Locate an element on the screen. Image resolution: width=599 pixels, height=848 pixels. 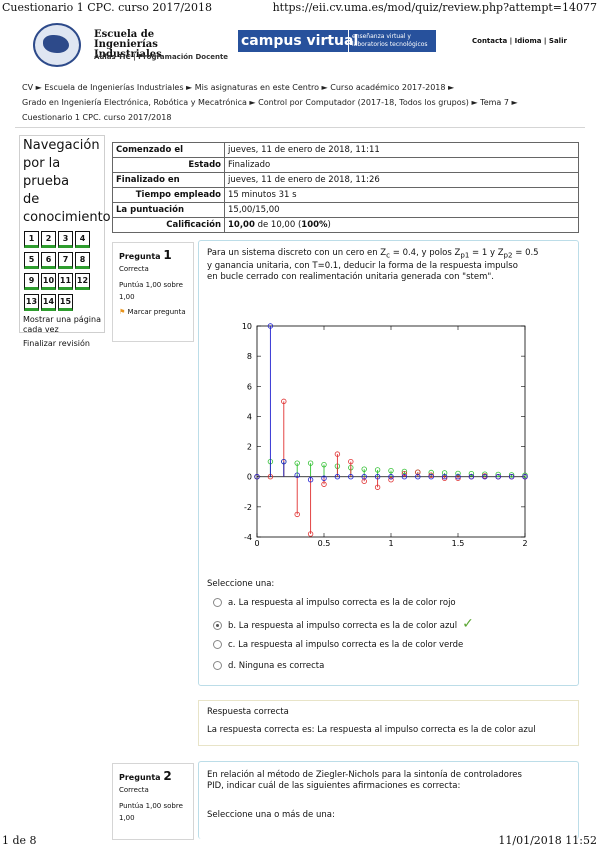
points-label: La puntuación is located at coordinates (168, 210).